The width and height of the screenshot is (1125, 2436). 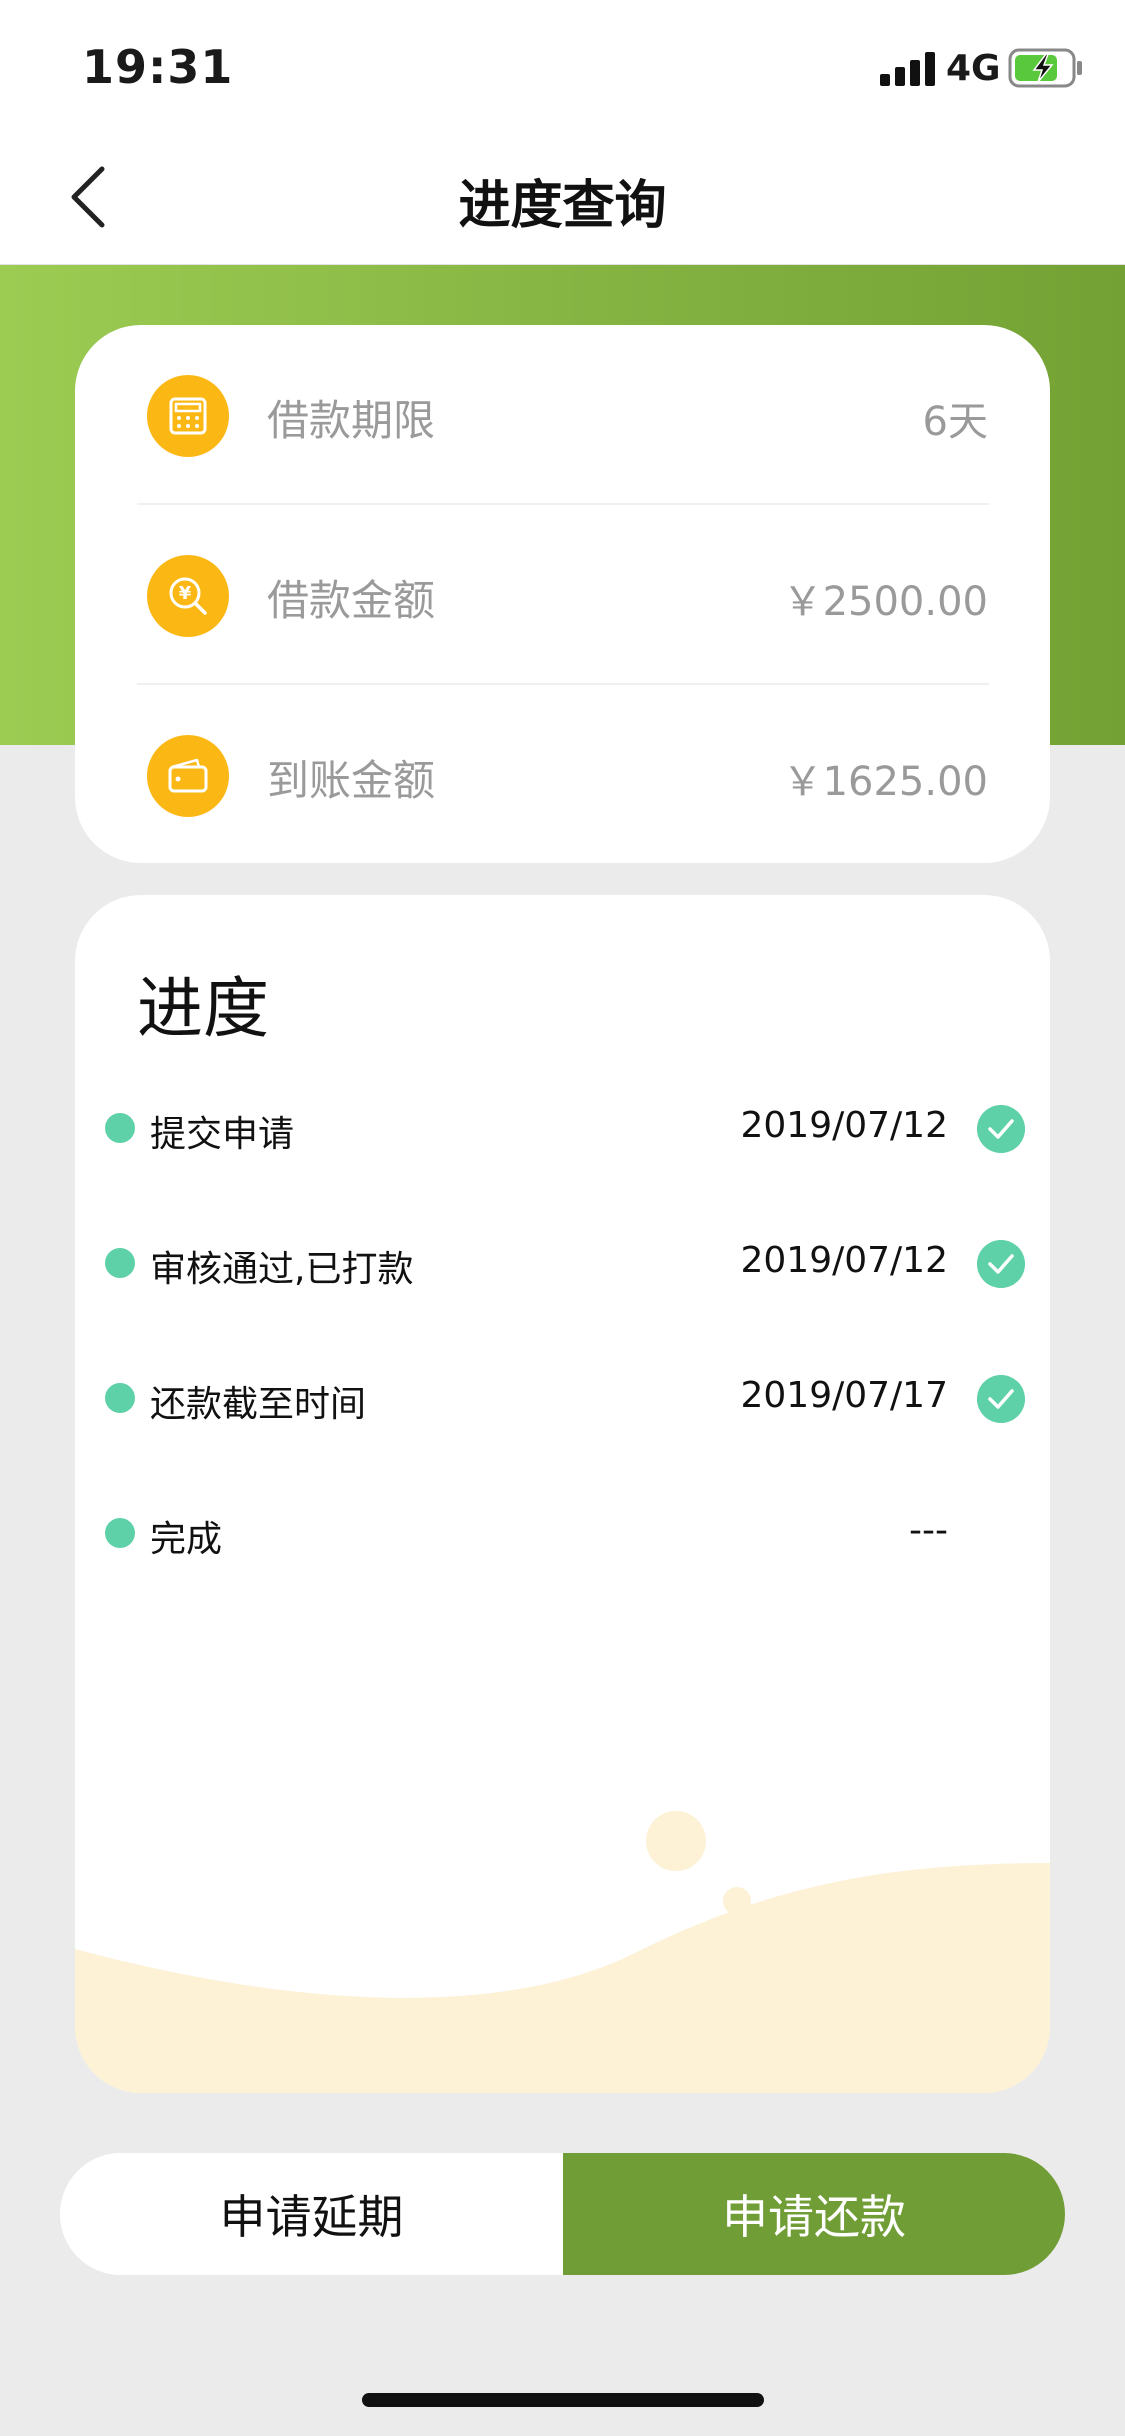 What do you see at coordinates (351, 780) in the screenshot?
I see `received-amount-label: 到账金额` at bounding box center [351, 780].